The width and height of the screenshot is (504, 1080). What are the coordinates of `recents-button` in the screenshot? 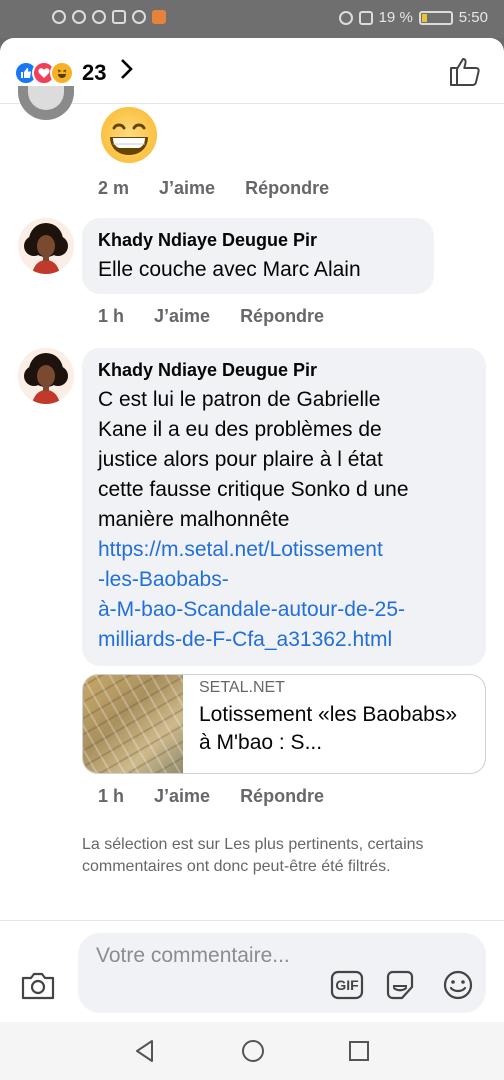 It's located at (359, 1051).